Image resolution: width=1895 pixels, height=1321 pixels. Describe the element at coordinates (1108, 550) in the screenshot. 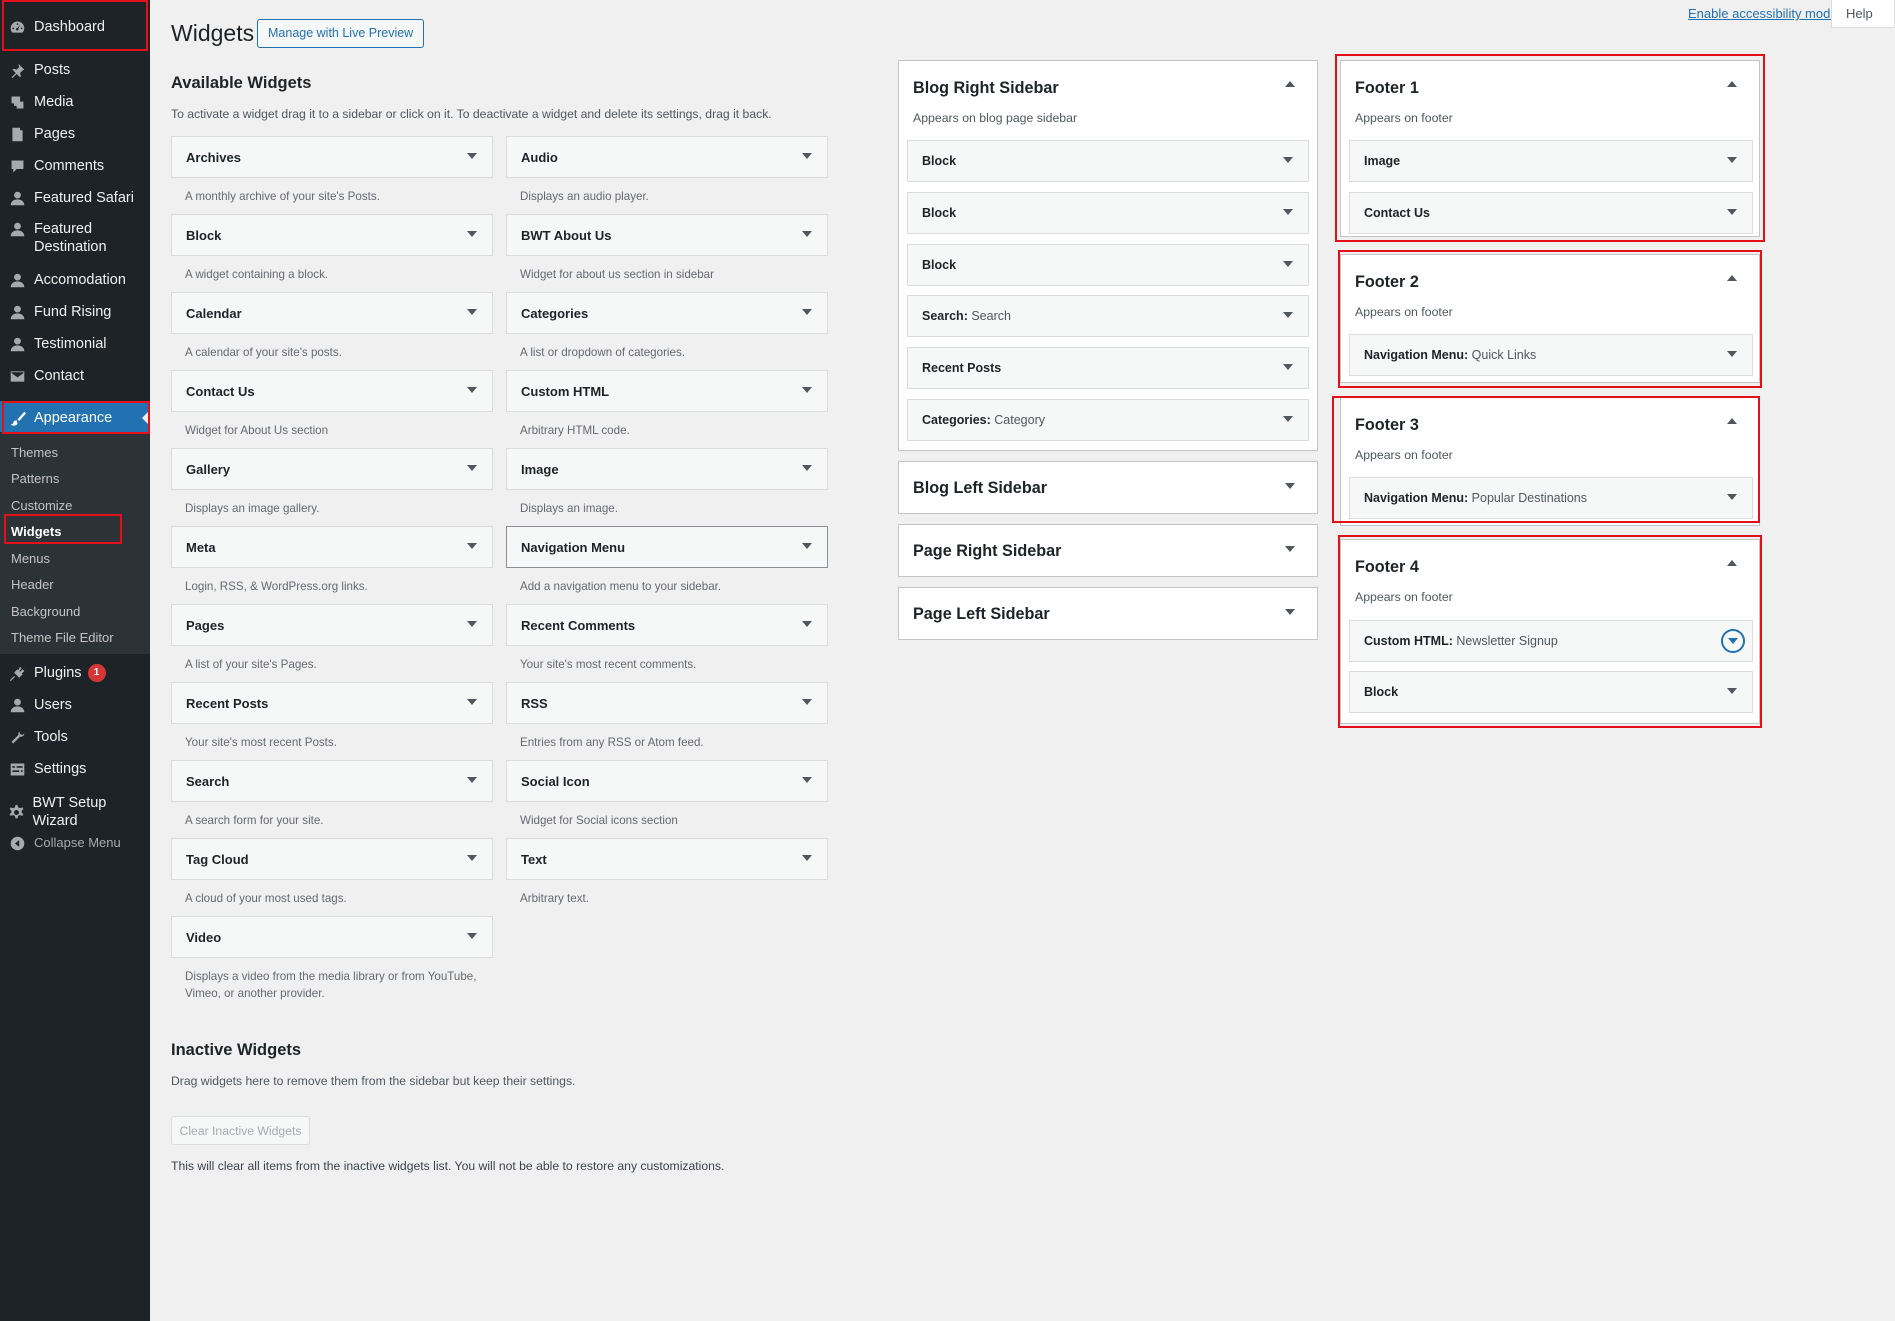

I see `sidebar-page-right: Page Right Sidebar` at that location.